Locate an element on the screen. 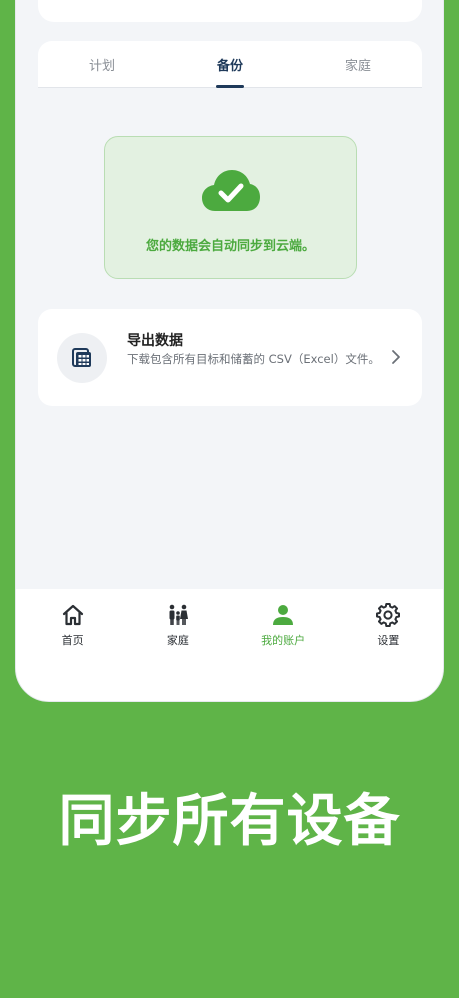  sync-notice: 您的数据会自动同步到云端。 is located at coordinates (230, 207).